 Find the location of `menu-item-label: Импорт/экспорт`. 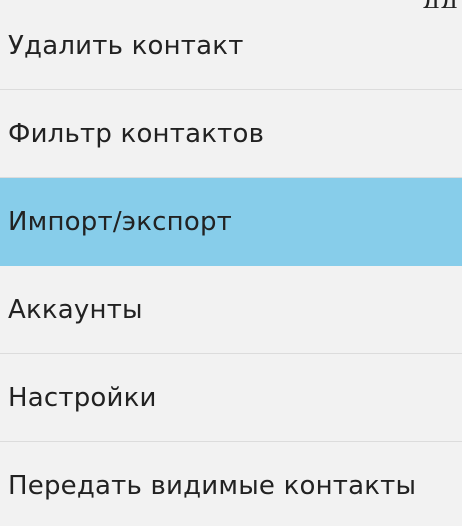

menu-item-label: Импорт/экспорт is located at coordinates (120, 222).